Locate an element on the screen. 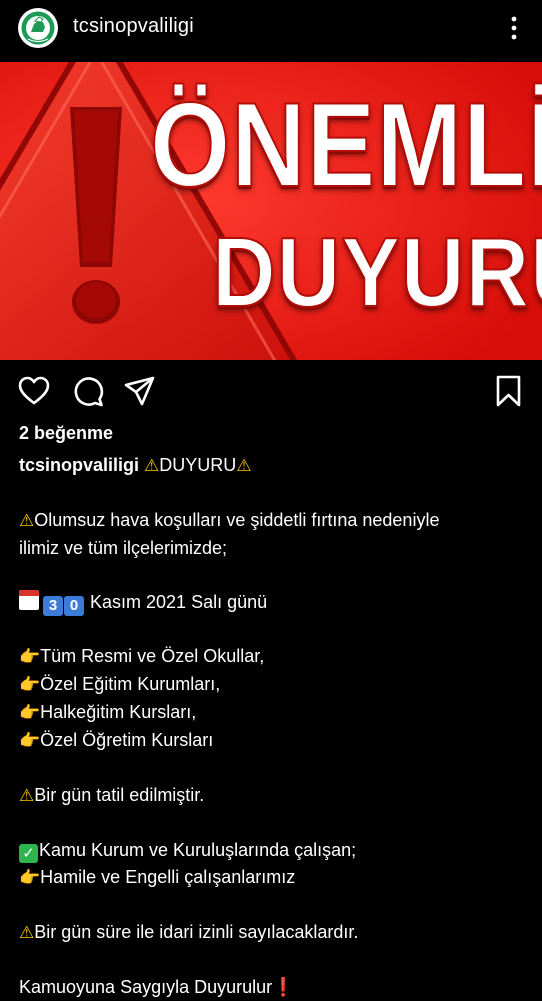 The height and width of the screenshot is (1001, 542). caption-line: 👉Hamile ve Engelli çalışanlarımız is located at coordinates (274, 878).